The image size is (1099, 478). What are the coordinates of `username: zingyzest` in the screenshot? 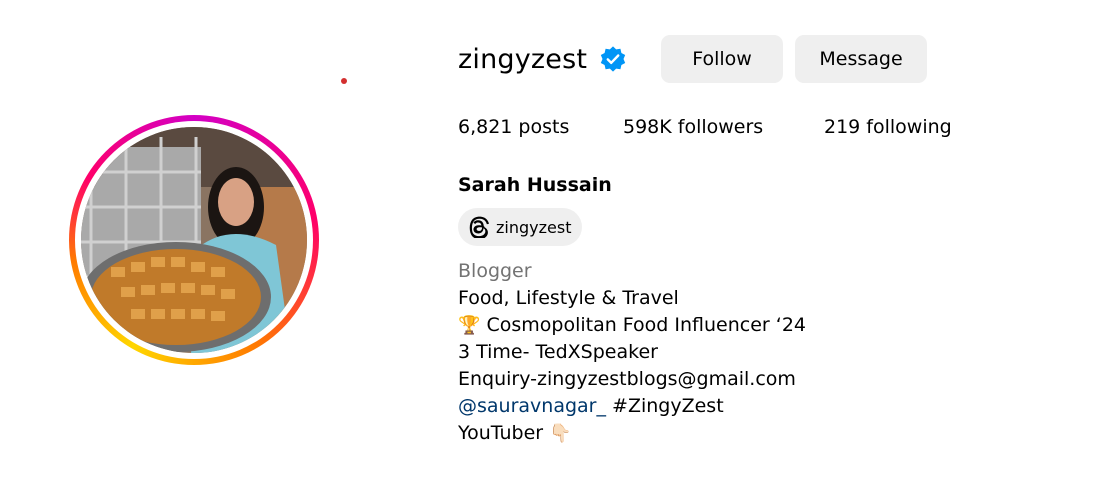 It's located at (523, 59).